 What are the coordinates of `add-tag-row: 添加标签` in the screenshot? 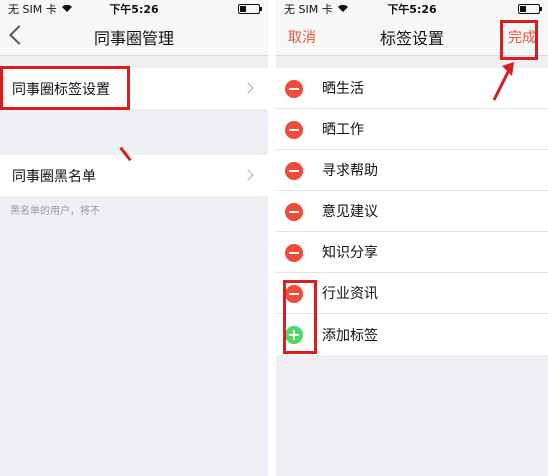 It's located at (412, 334).